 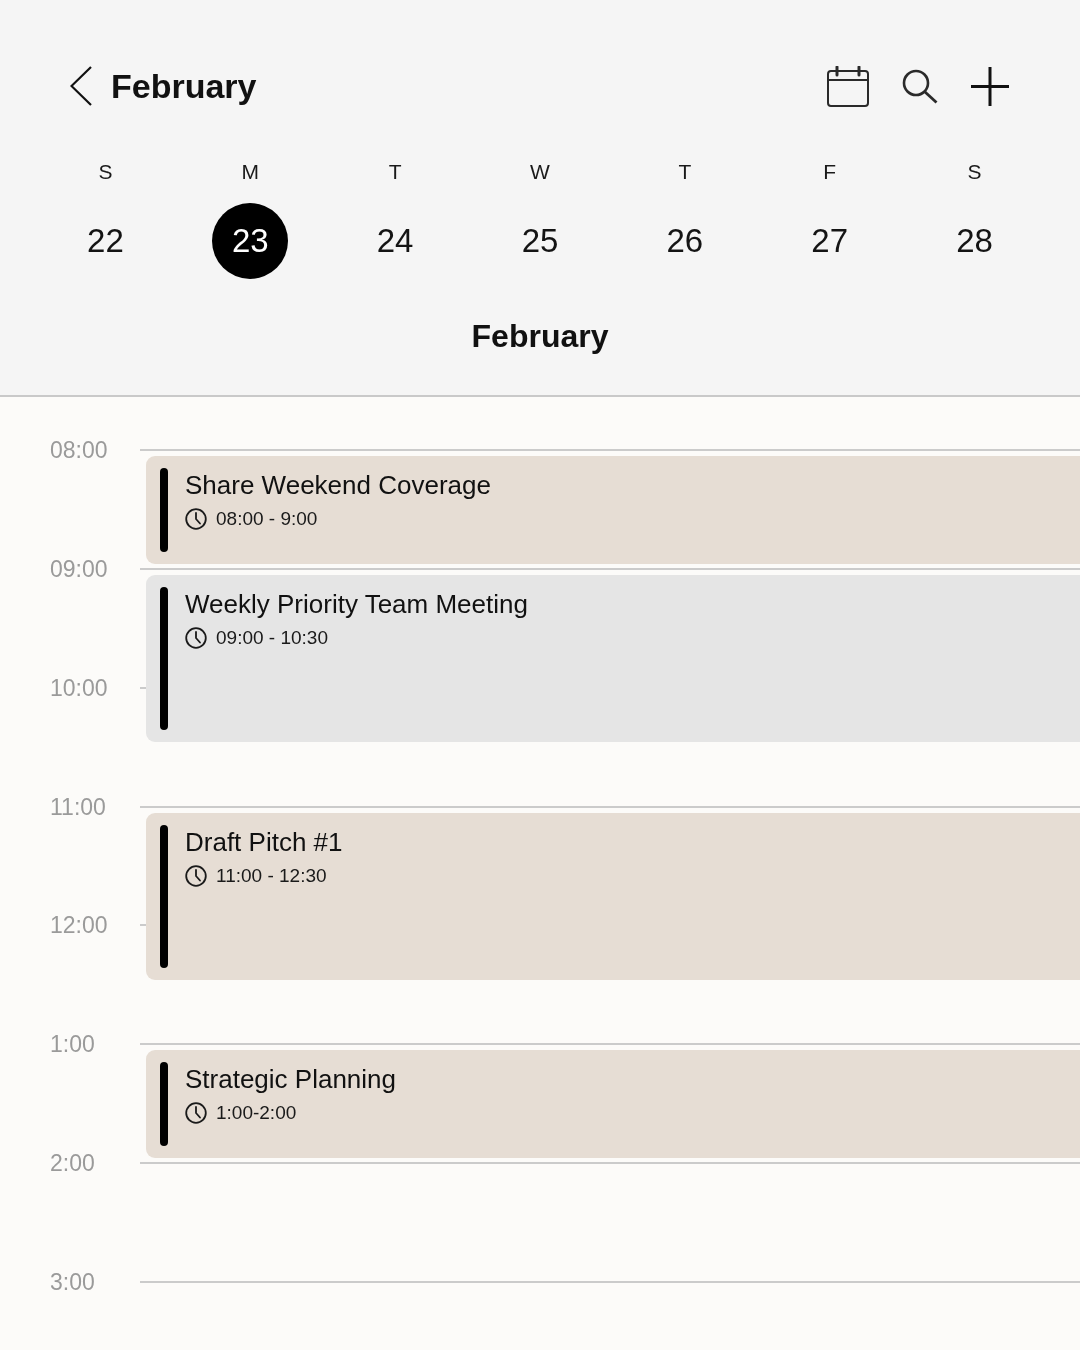 I want to click on time-label: 3:00, so click(x=72, y=1281).